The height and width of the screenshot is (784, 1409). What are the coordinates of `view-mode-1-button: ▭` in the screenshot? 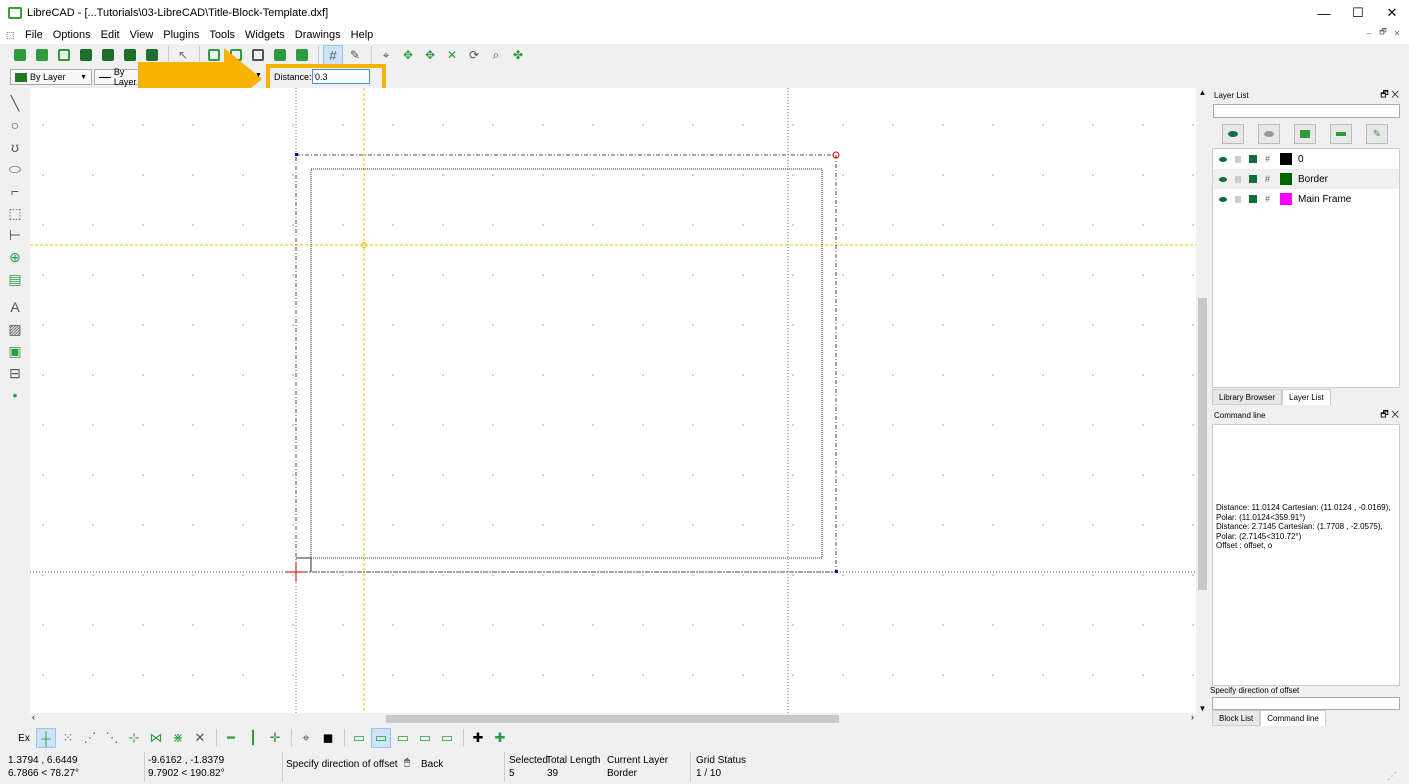 It's located at (359, 738).